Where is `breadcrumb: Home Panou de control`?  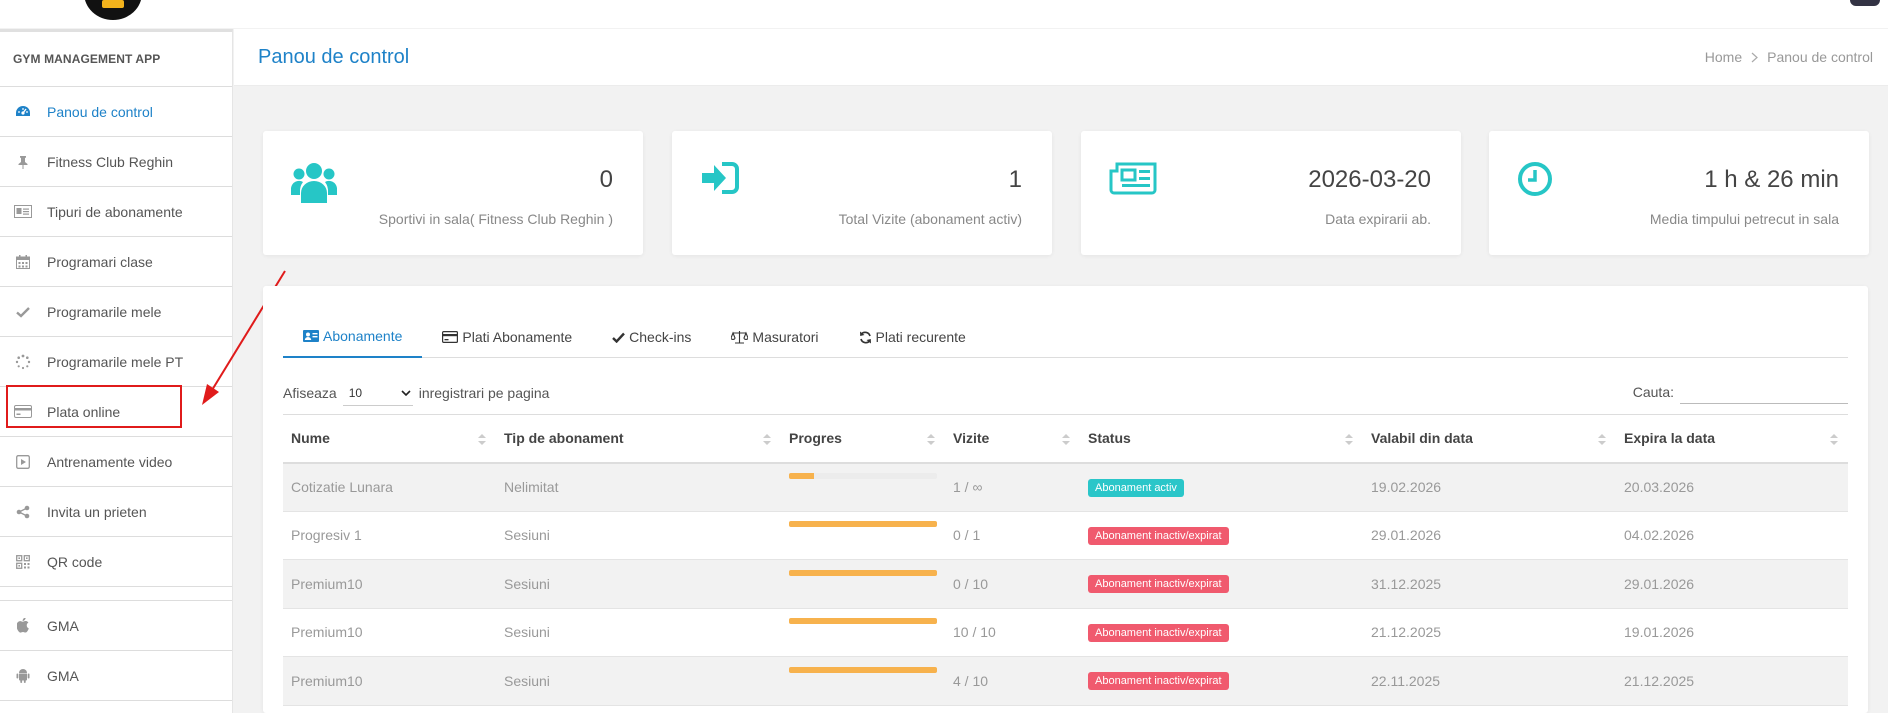
breadcrumb: Home Panou de control is located at coordinates (1789, 57).